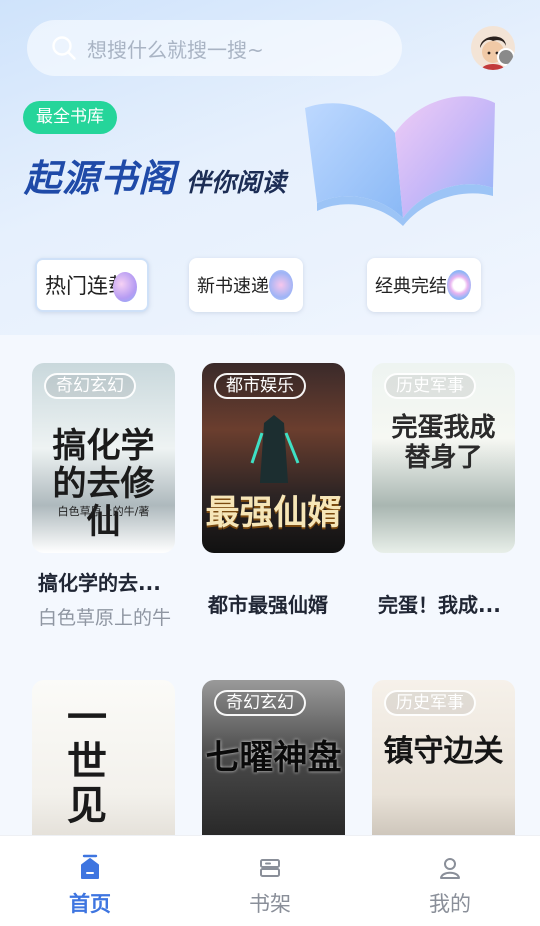 This screenshot has width=540, height=926. Describe the element at coordinates (450, 868) in the screenshot. I see `profile-icon` at that location.